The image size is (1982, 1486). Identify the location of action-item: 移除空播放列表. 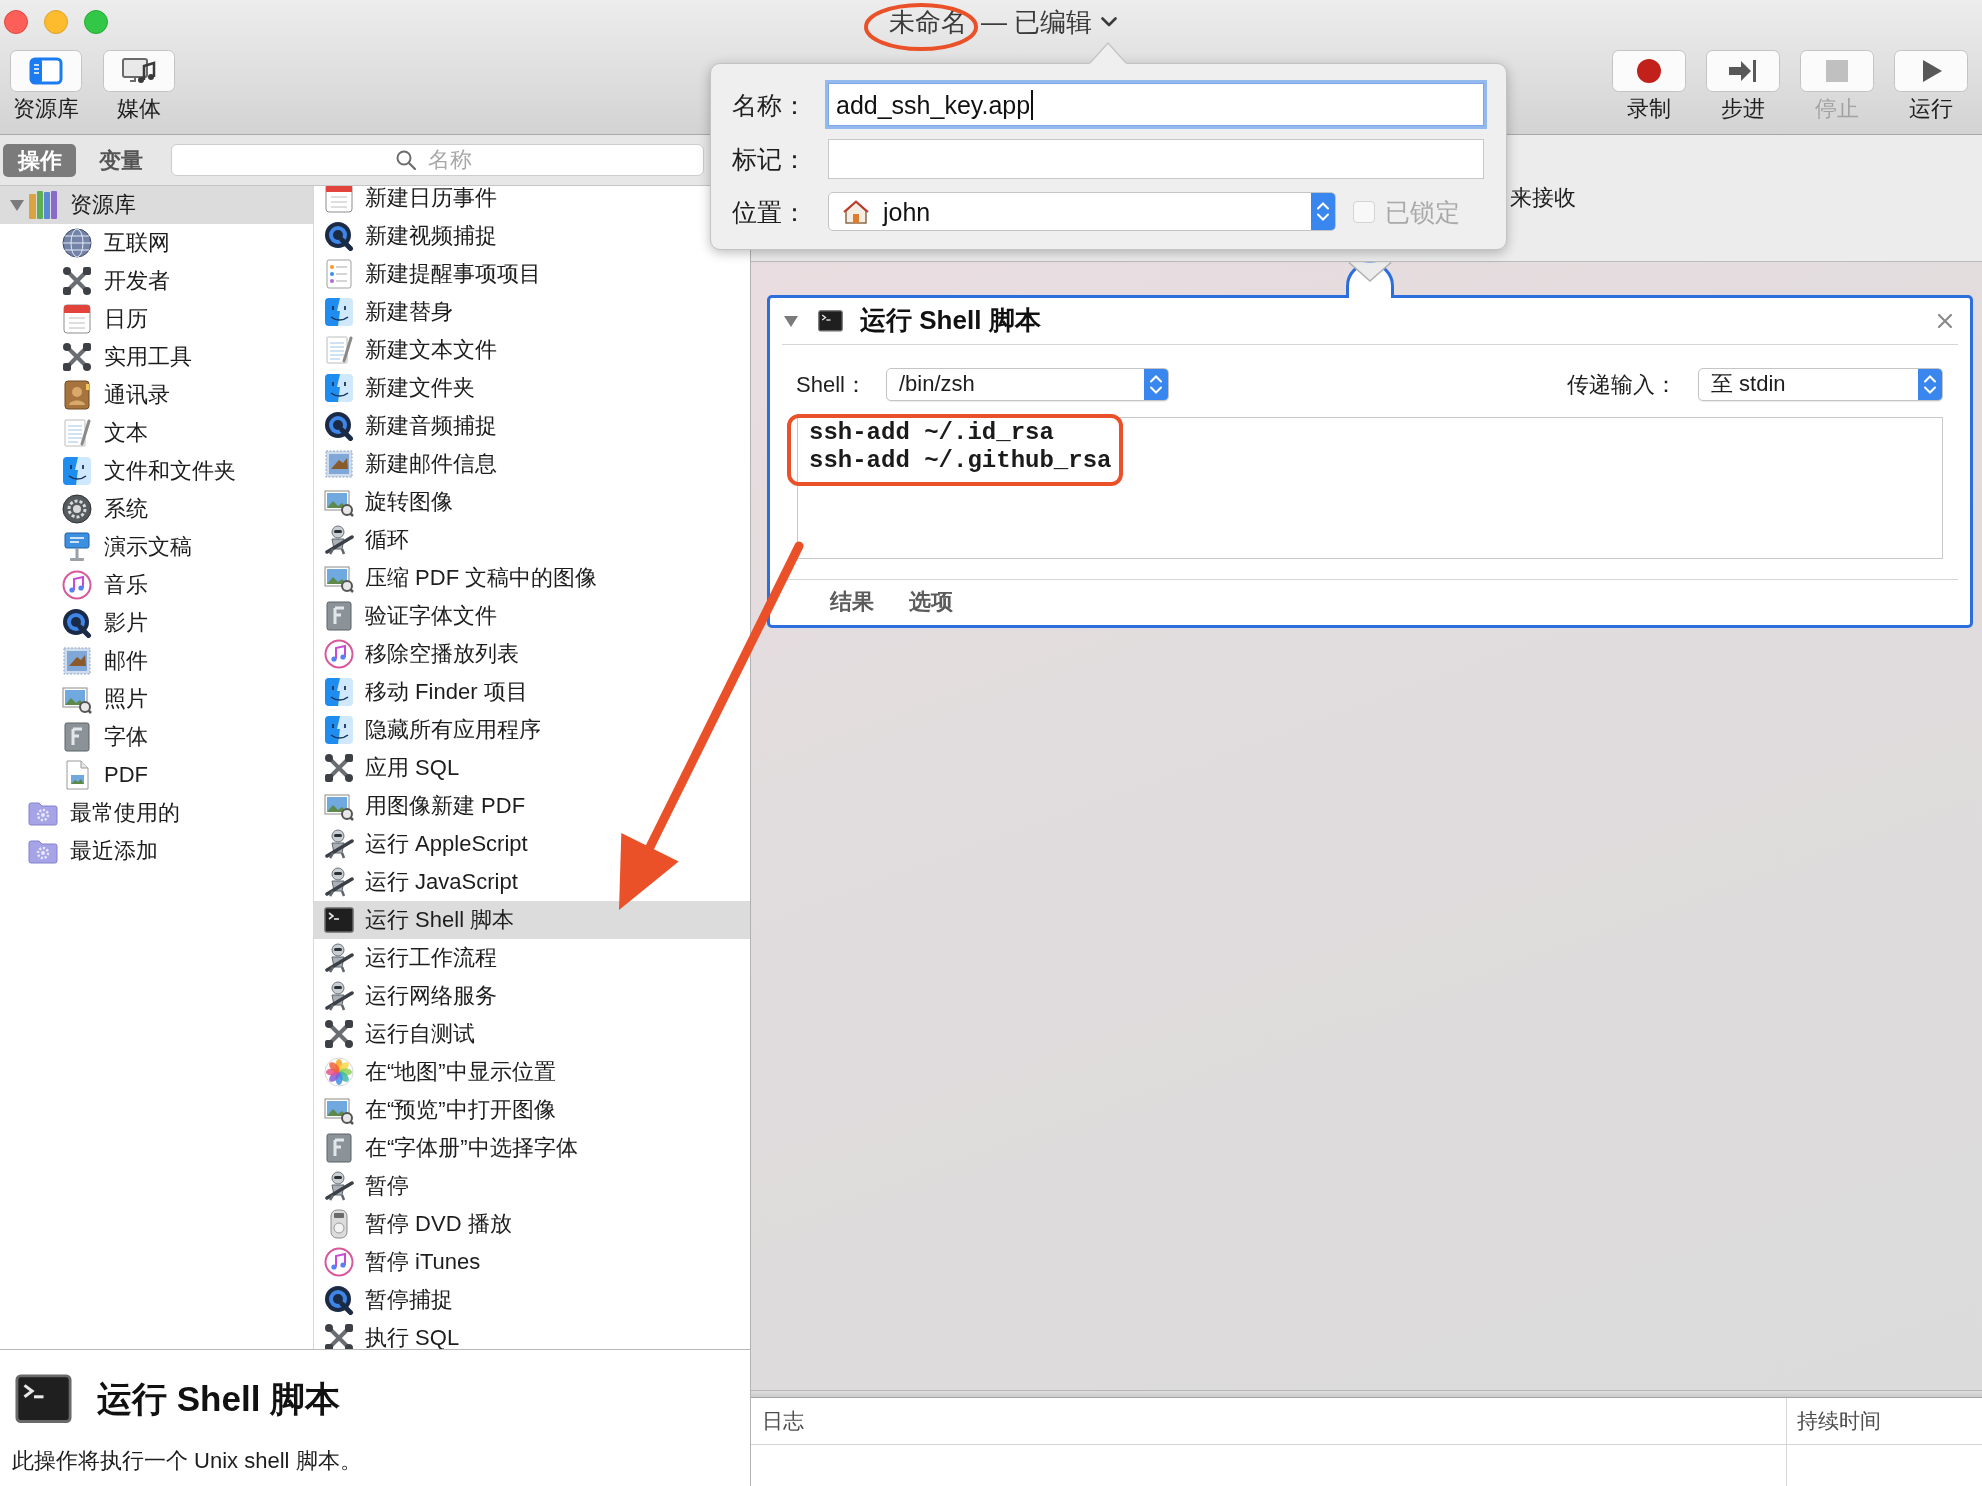
(532, 654).